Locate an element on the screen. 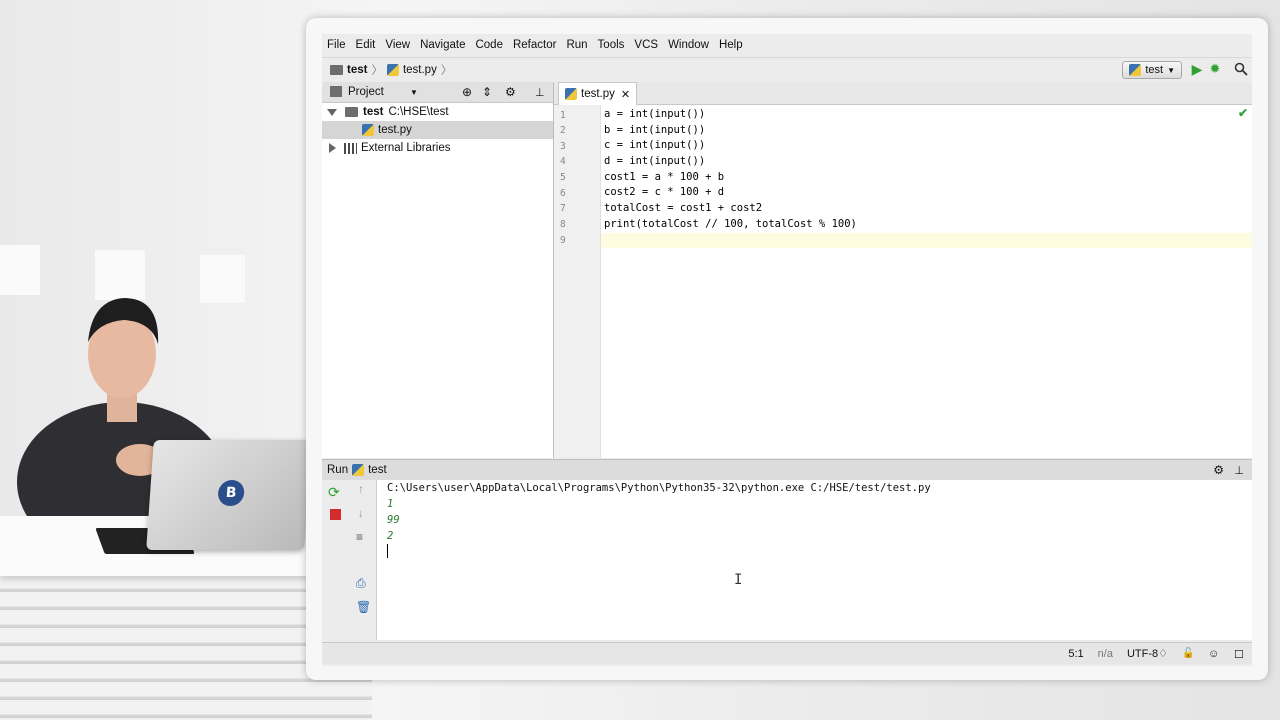  file-encoding: UTF-8♢ is located at coordinates (1147, 653).